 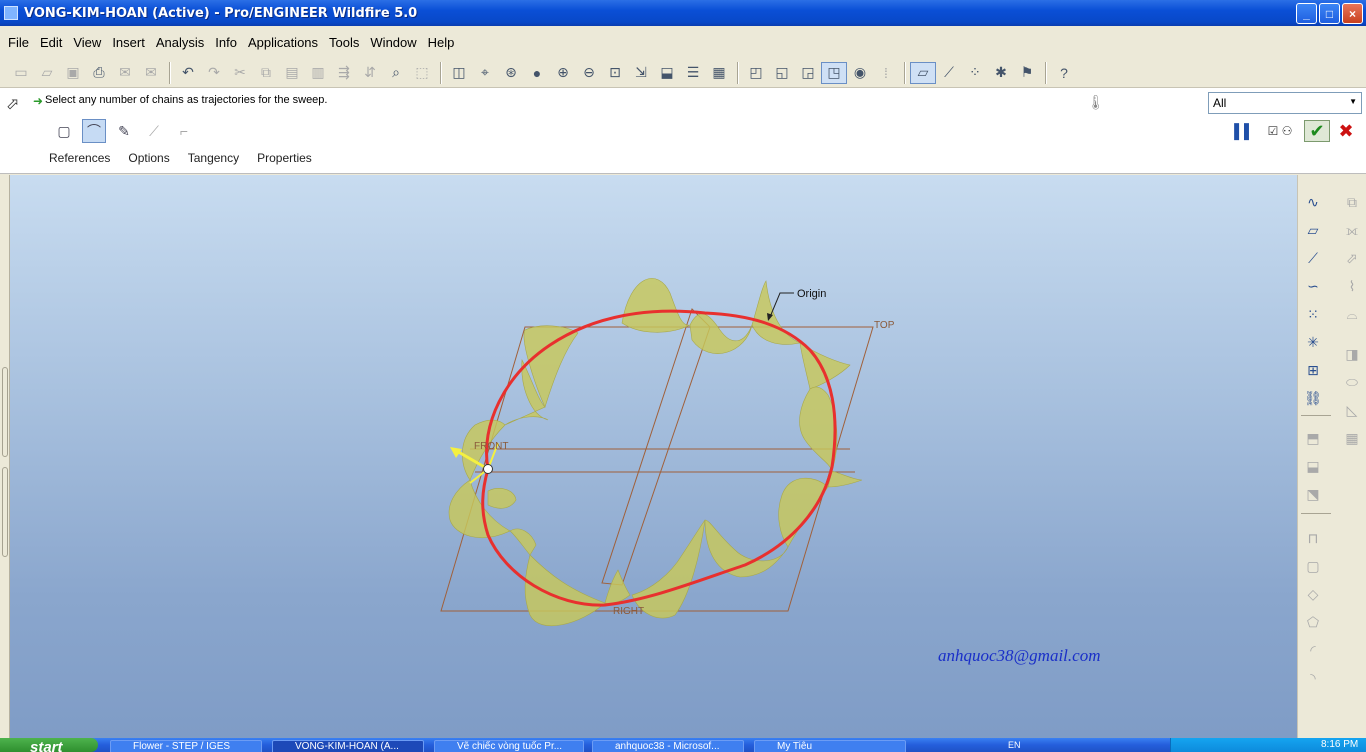 I want to click on refit-icon: ⊡, so click(x=615, y=73).